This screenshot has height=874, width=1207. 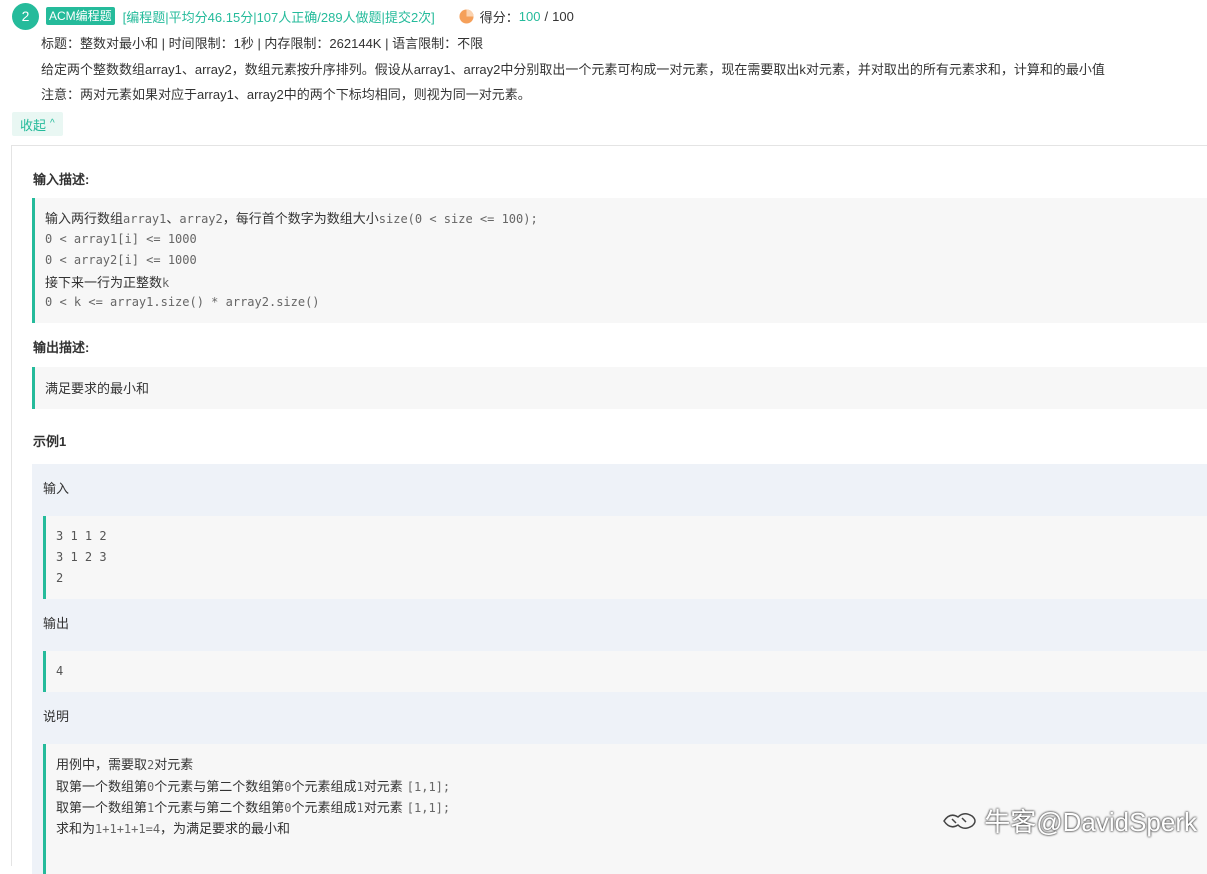 What do you see at coordinates (959, 820) in the screenshot?
I see `brand-logo-icon` at bounding box center [959, 820].